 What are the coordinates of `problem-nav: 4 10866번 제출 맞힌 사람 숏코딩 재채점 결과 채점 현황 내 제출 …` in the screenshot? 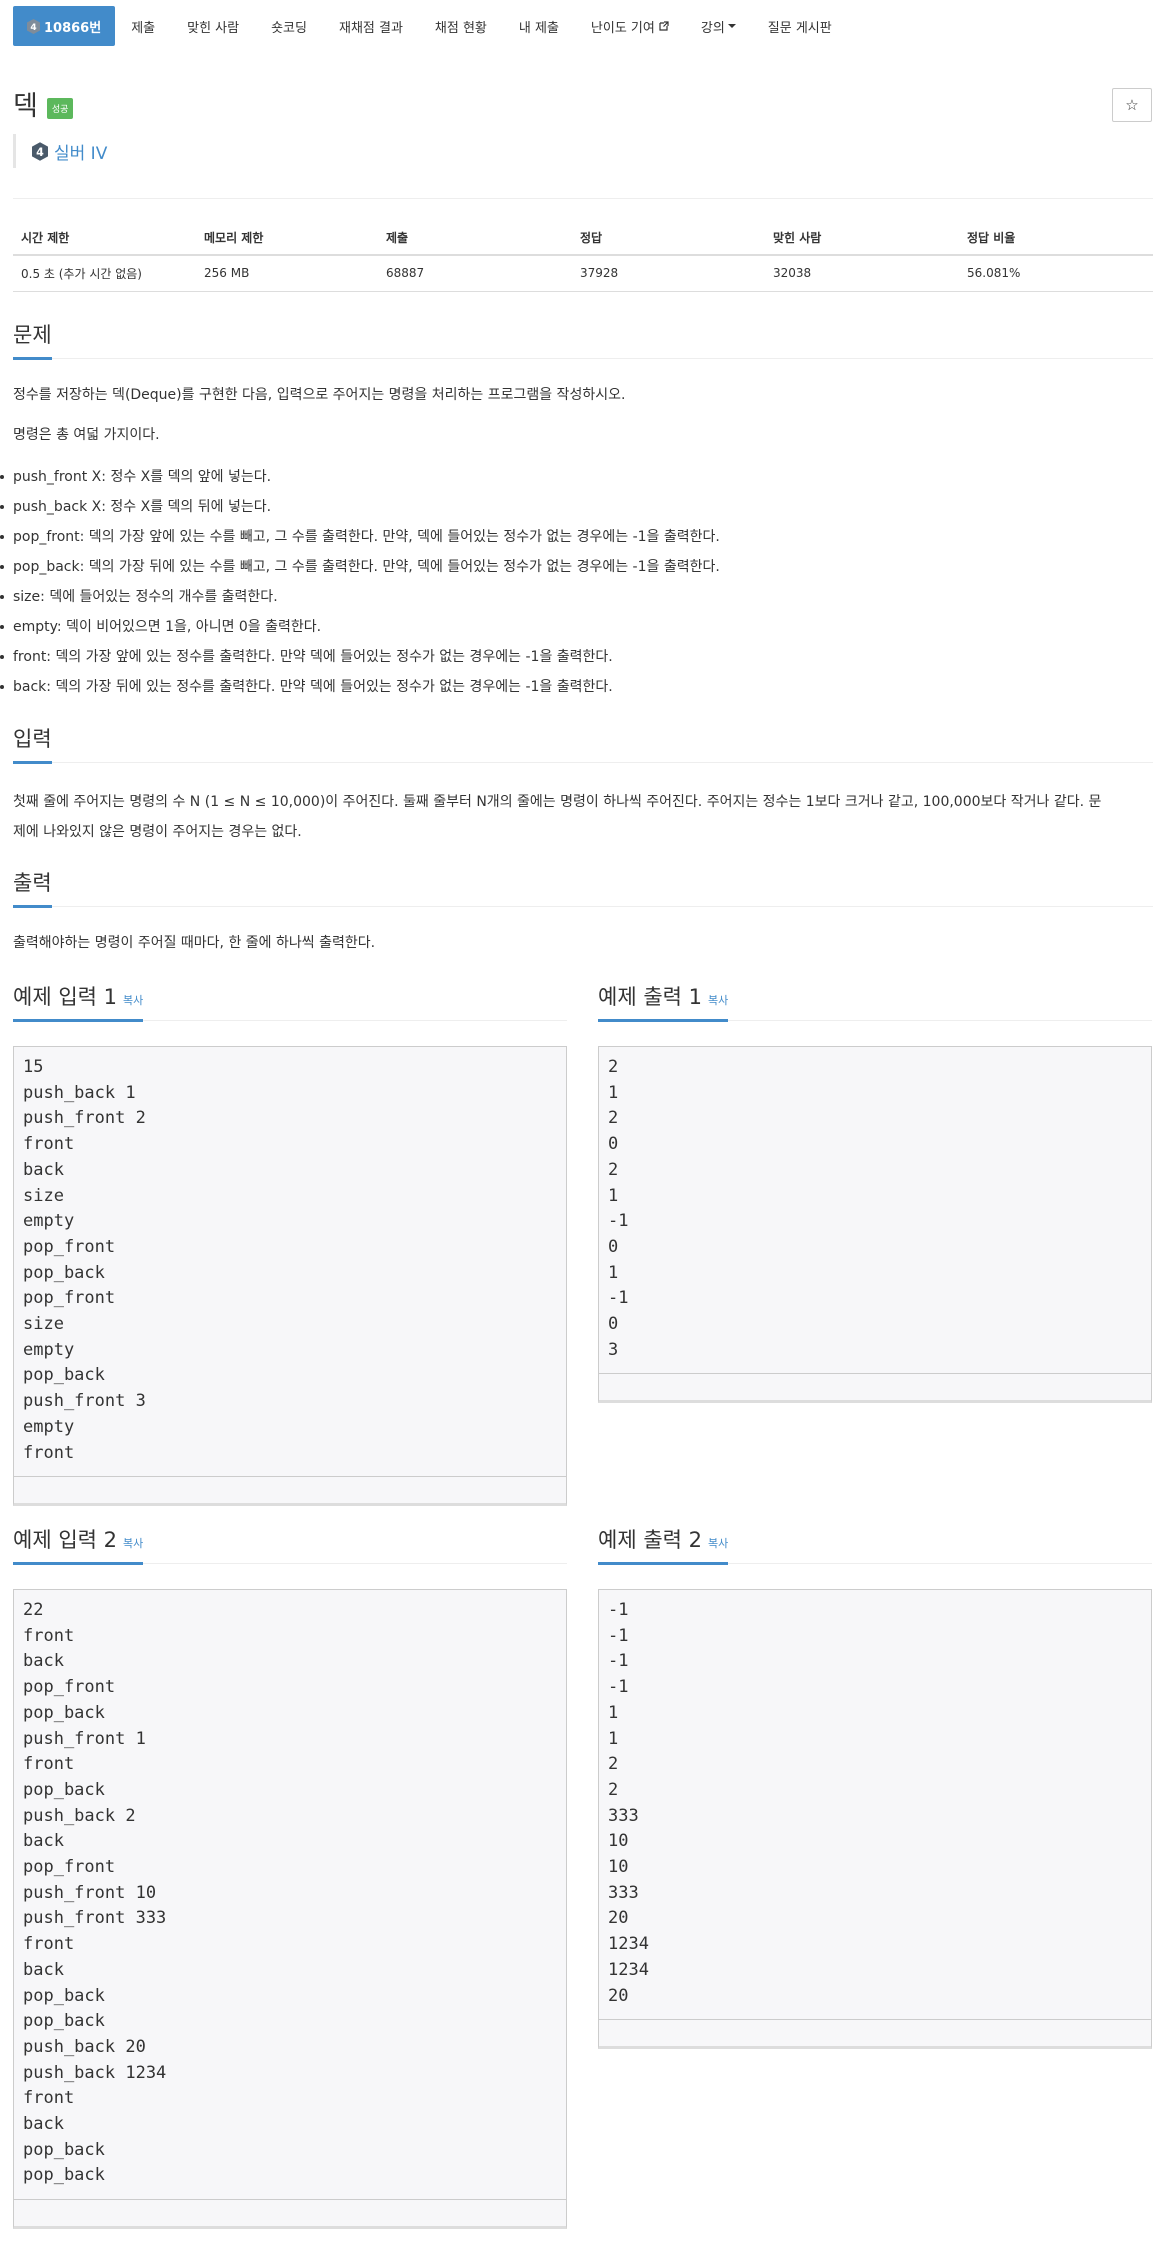 It's located at (430, 26).